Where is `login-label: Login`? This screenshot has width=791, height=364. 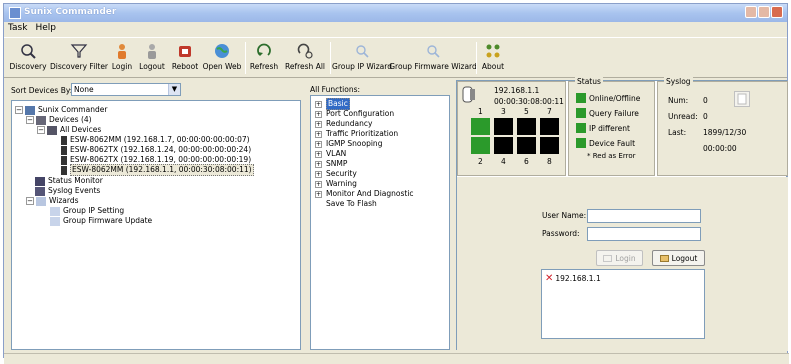
login-label: Login is located at coordinates (122, 66).